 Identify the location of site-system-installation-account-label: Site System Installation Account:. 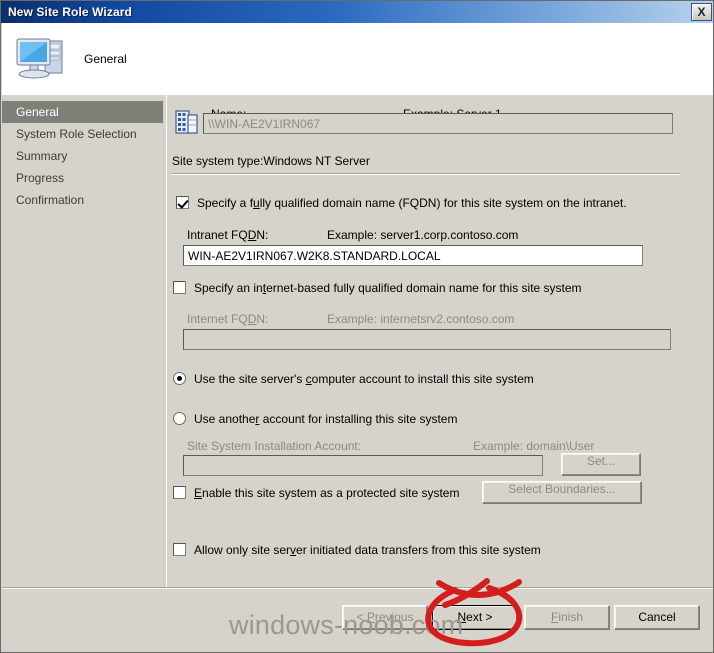
(274, 446).